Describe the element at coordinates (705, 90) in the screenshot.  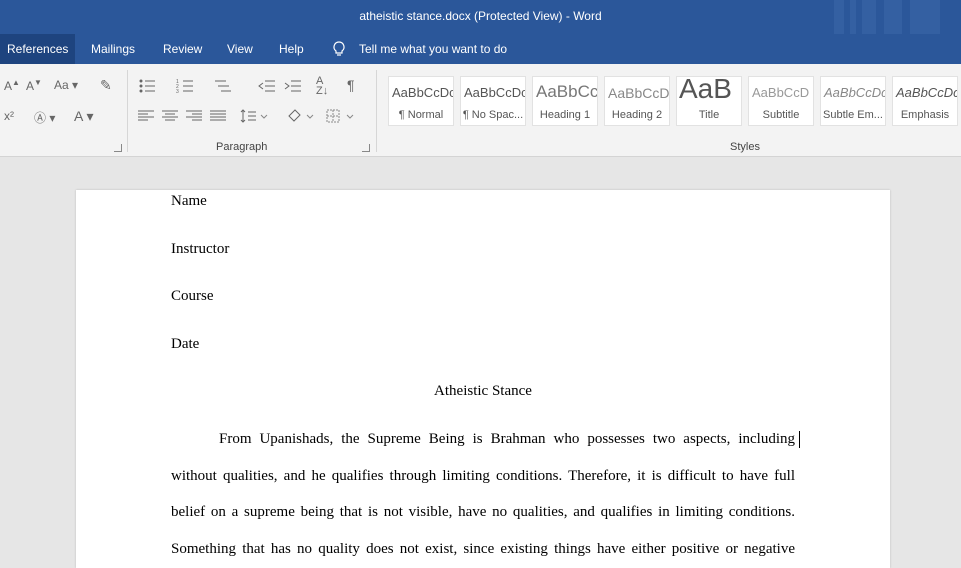
I see `style-sample: AaB` at that location.